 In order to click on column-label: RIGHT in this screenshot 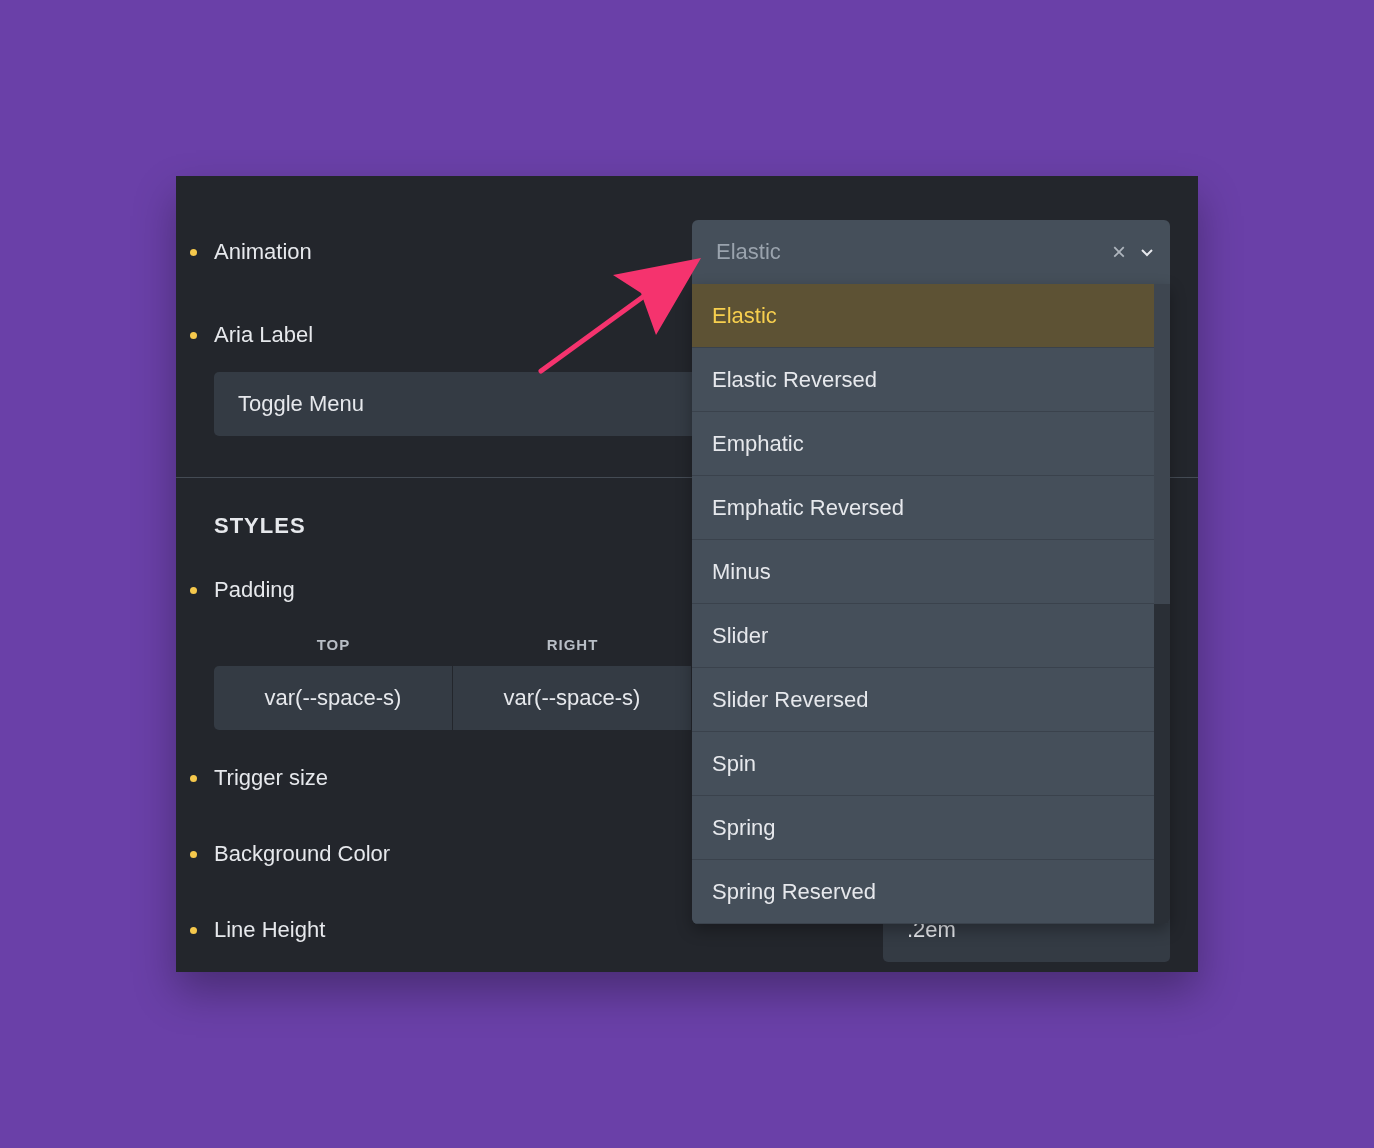, I will do `click(572, 645)`.